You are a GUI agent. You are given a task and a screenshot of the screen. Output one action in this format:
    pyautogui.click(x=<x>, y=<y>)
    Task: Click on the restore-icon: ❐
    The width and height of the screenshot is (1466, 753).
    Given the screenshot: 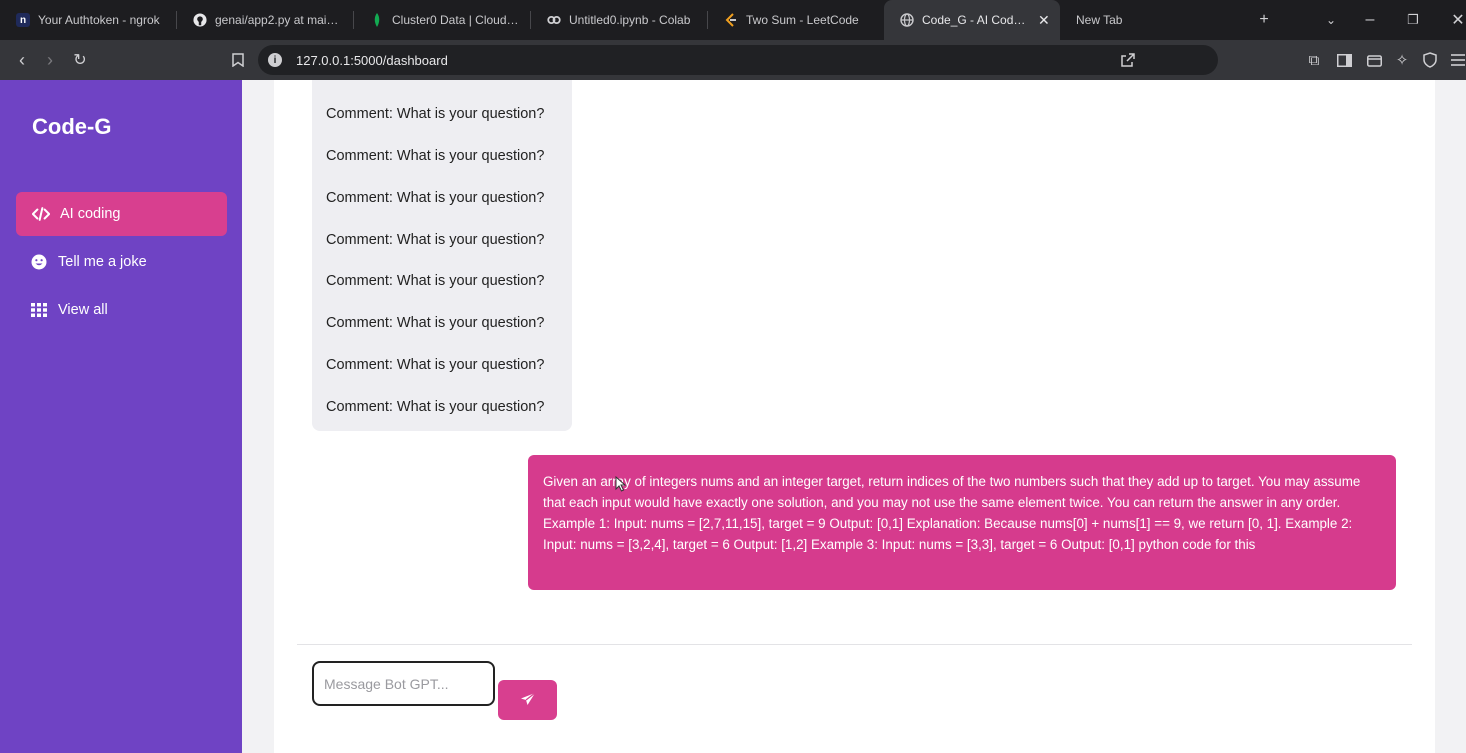 What is the action you would take?
    pyautogui.click(x=1413, y=20)
    